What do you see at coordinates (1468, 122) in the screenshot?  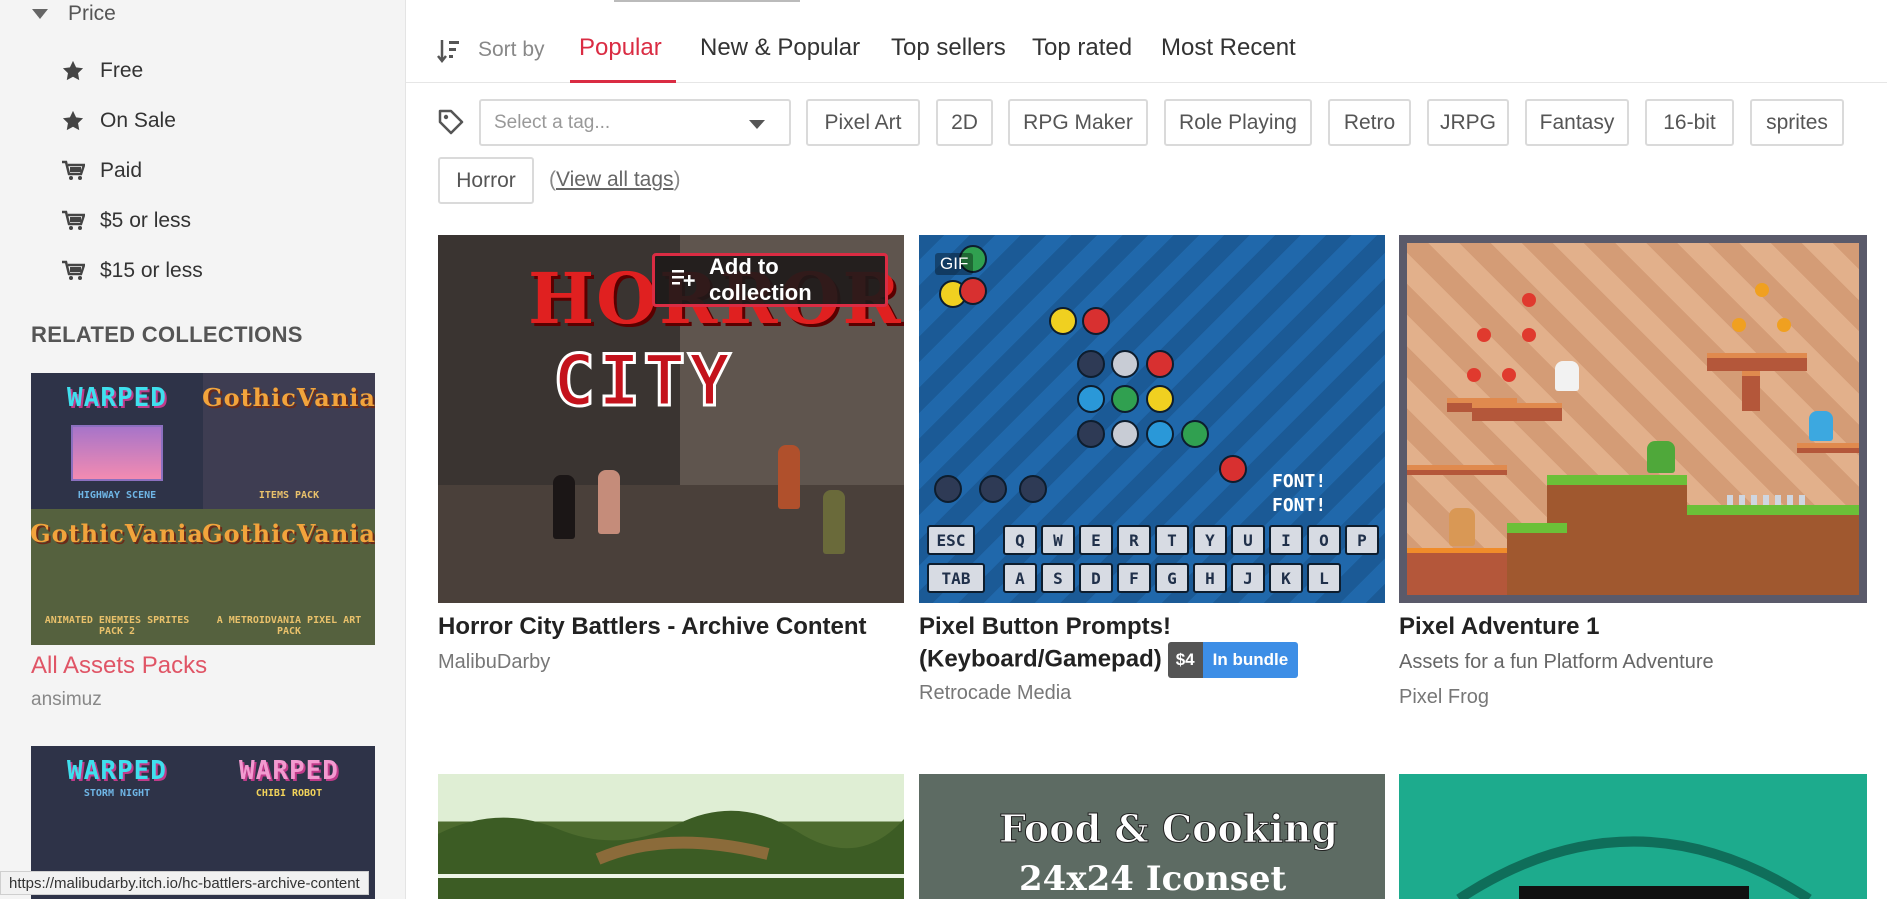 I see `tag-jrpg: JRPG` at bounding box center [1468, 122].